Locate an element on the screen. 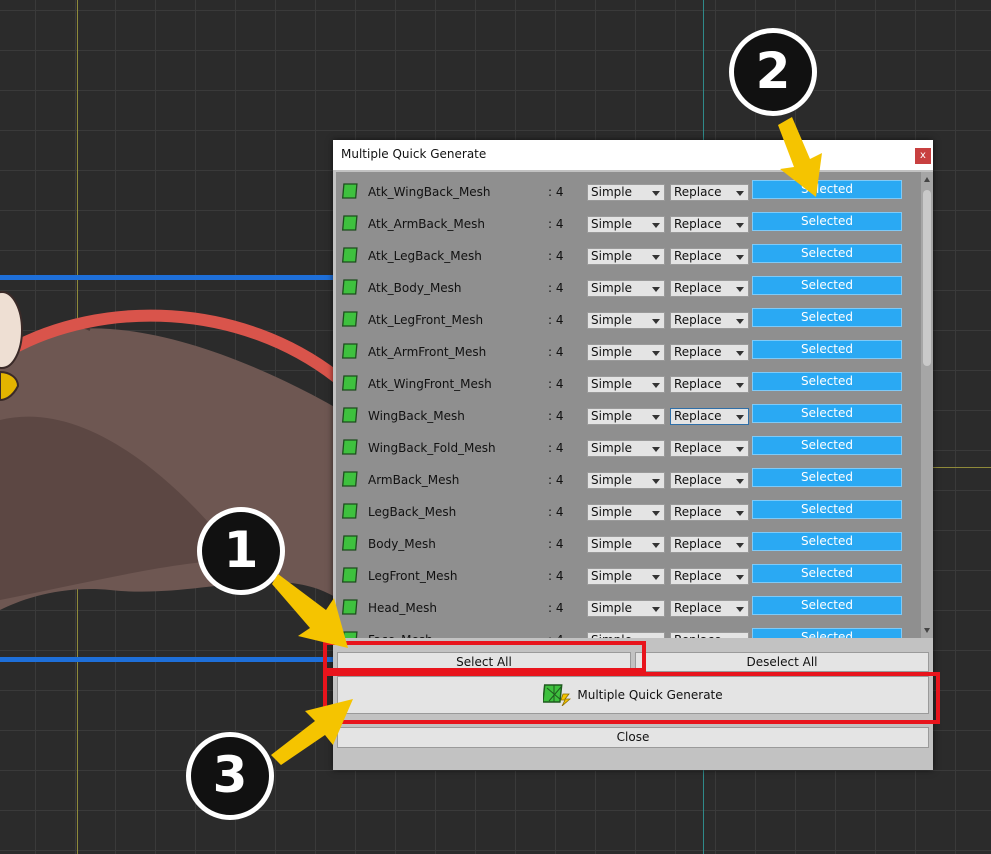 Image resolution: width=991 pixels, height=854 pixels. list-item: Atk_Body_Mesh: 4 Simple Replace Selected is located at coordinates (628, 284).